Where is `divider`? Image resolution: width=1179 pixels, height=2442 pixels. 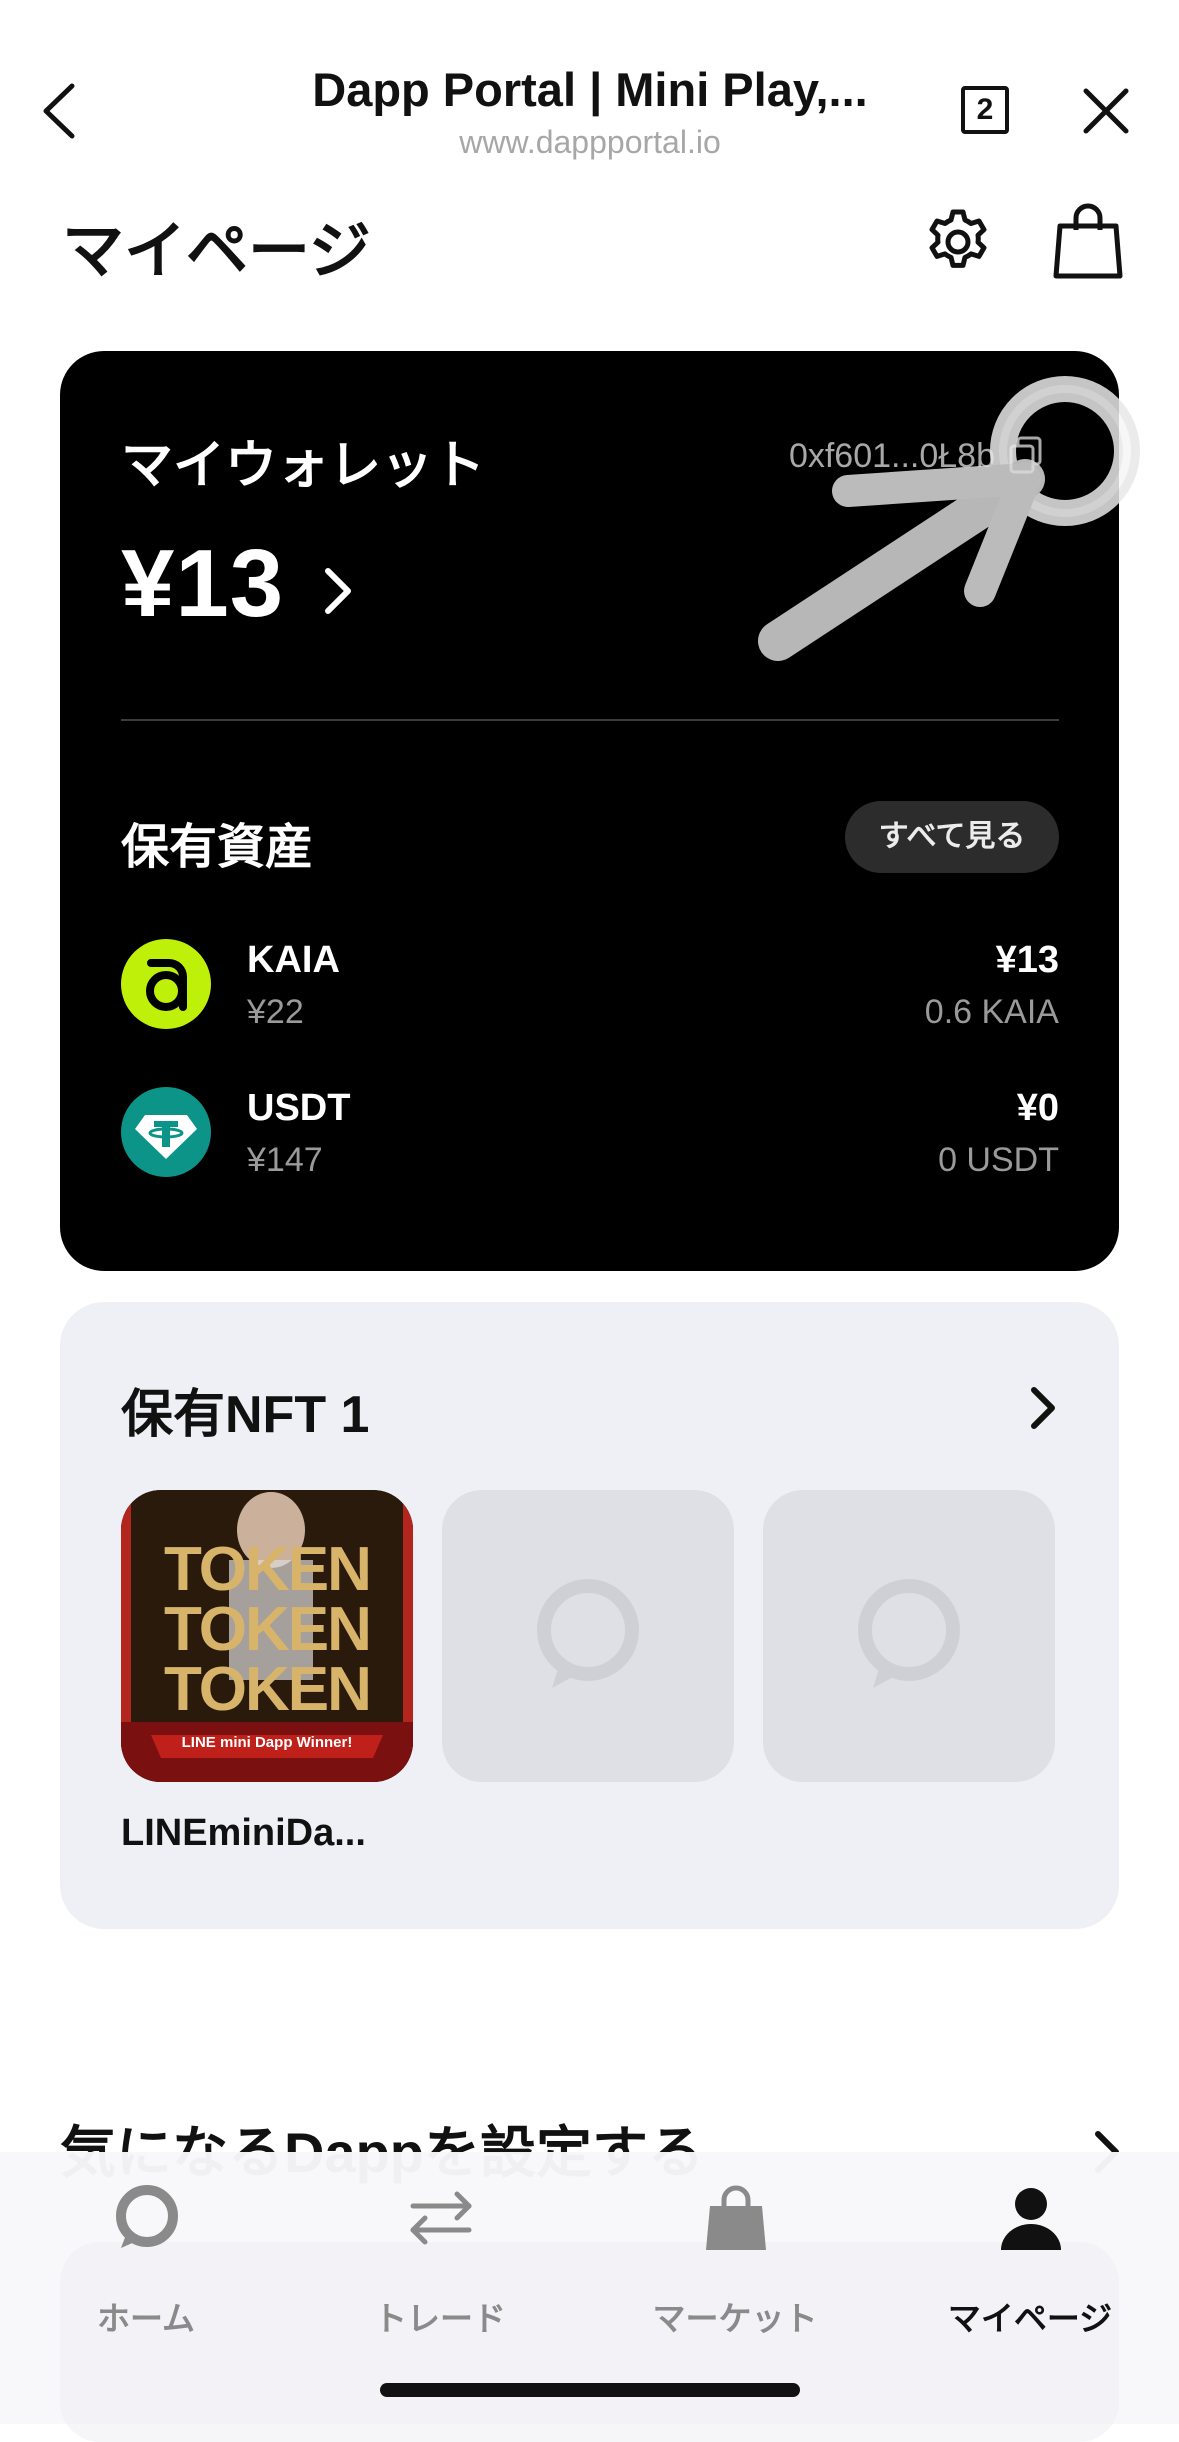 divider is located at coordinates (590, 720).